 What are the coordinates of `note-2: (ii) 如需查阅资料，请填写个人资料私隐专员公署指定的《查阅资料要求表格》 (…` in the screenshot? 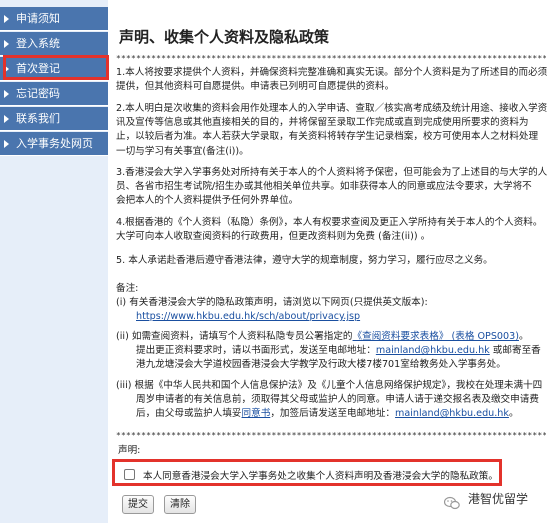 It's located at (331, 351).